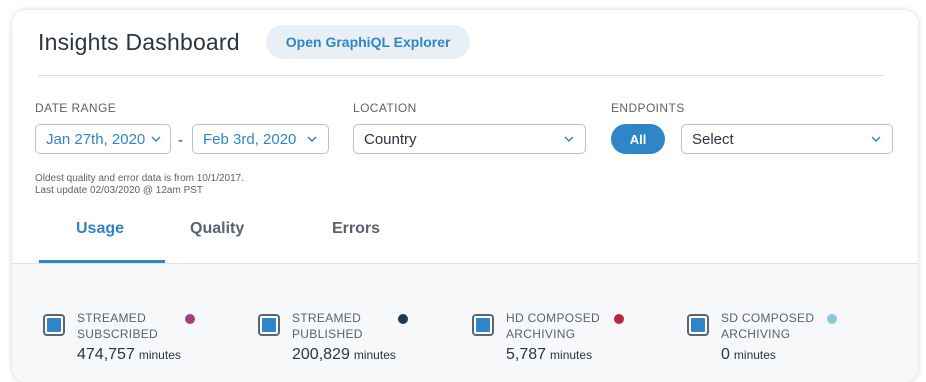 The width and height of the screenshot is (926, 382). Describe the element at coordinates (76, 108) in the screenshot. I see `date-range-label: DATE RANGE` at that location.